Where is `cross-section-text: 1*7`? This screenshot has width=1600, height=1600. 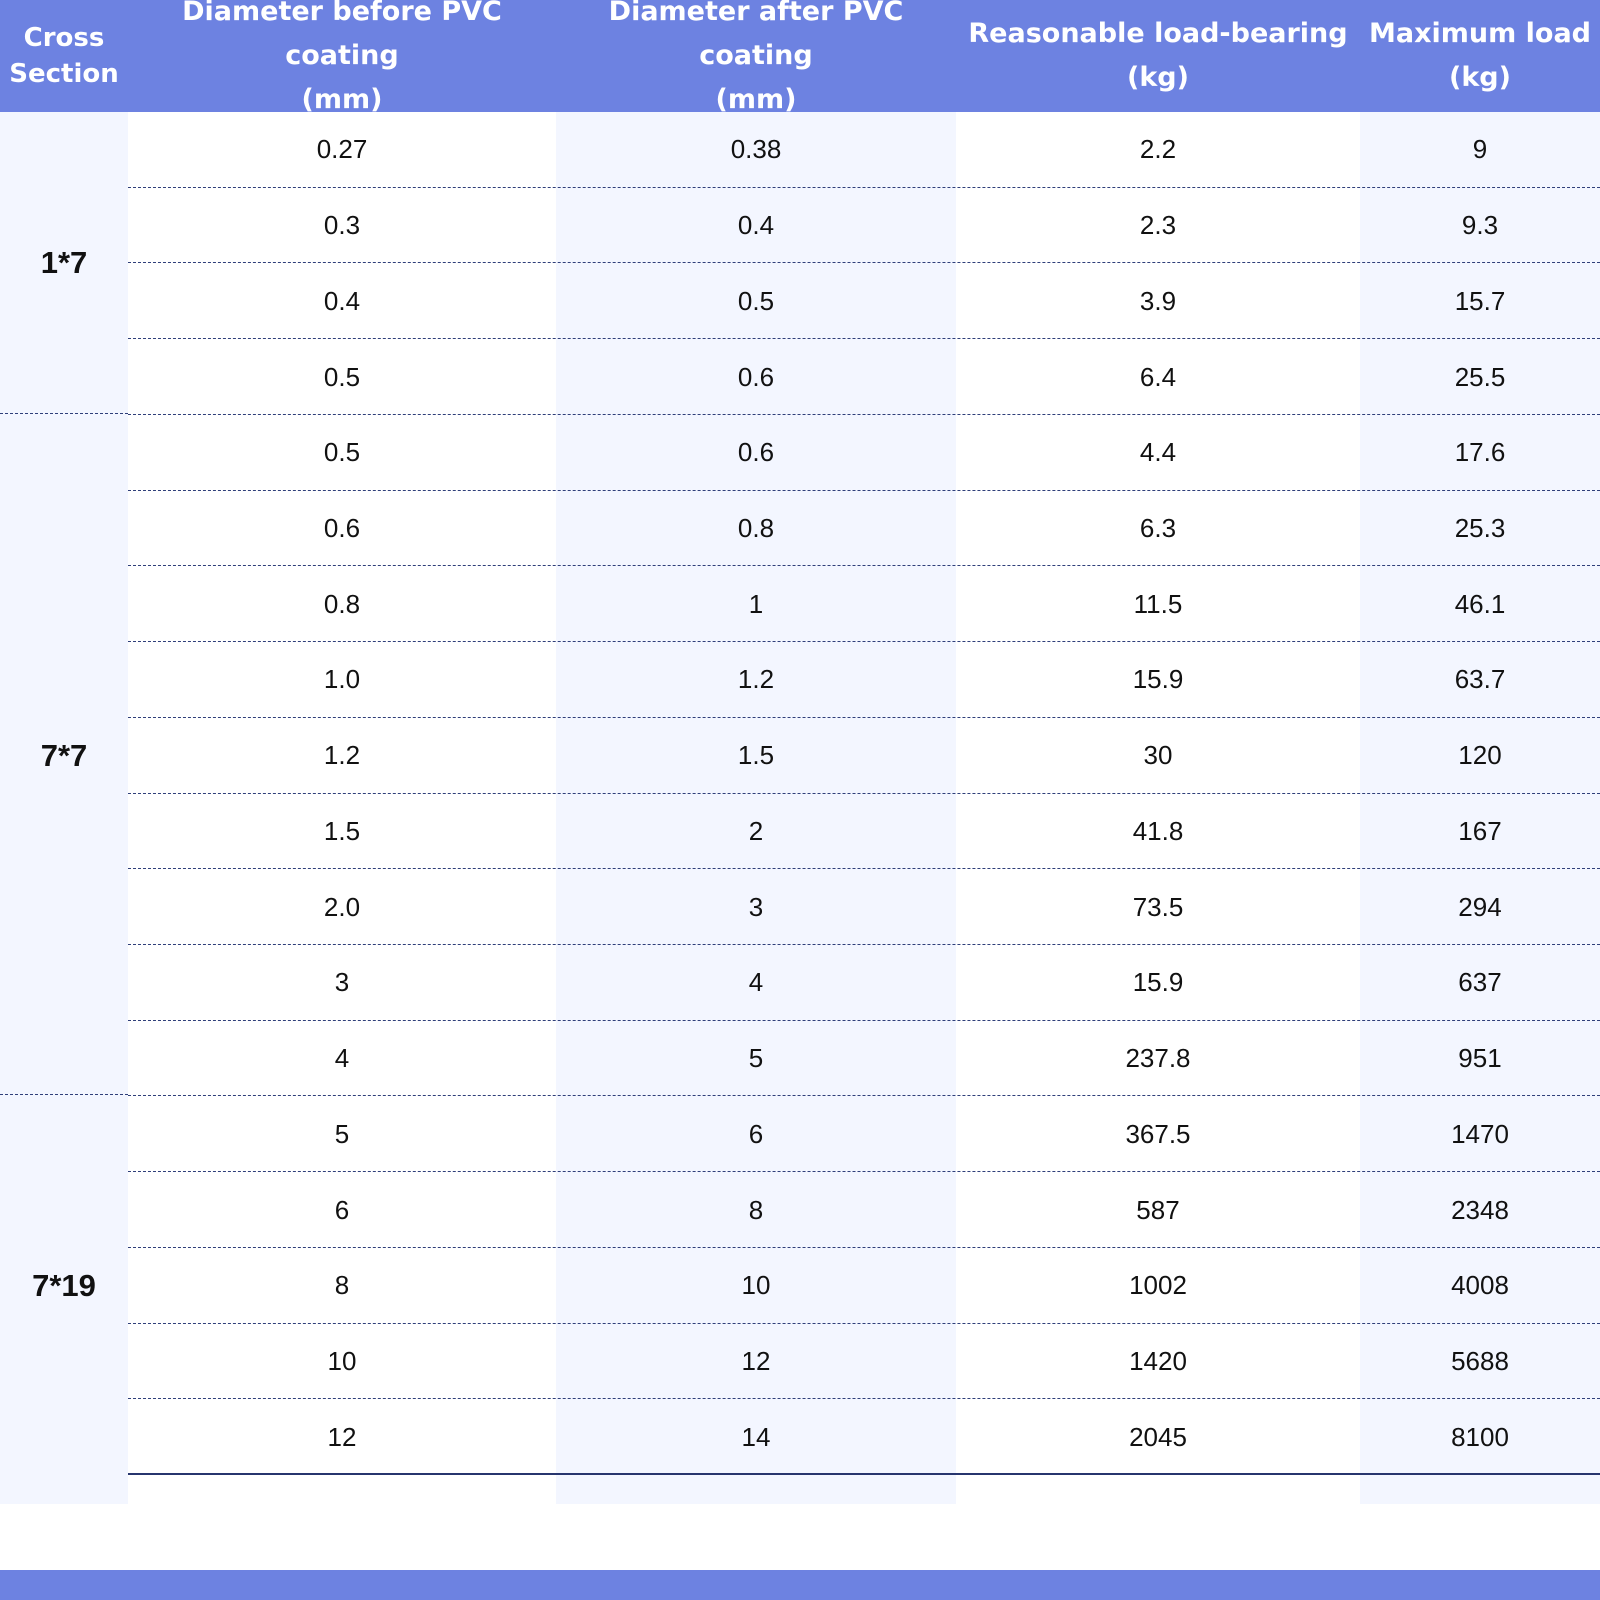
cross-section-text: 1*7 is located at coordinates (64, 263).